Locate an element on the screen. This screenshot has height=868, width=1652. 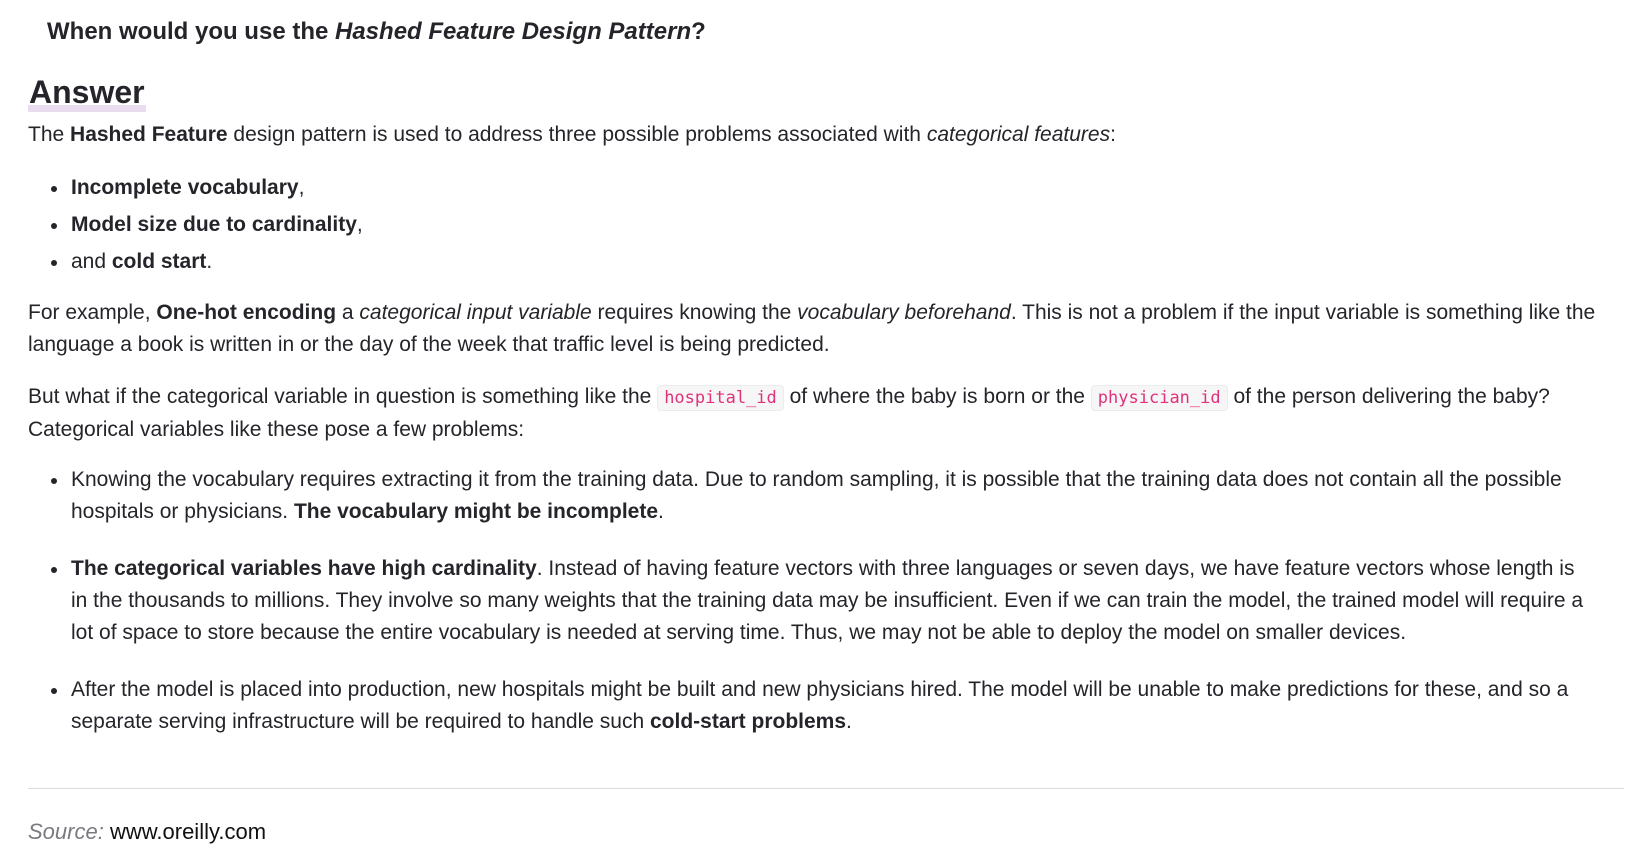
hospital-id-code: hospital_id is located at coordinates (720, 398).